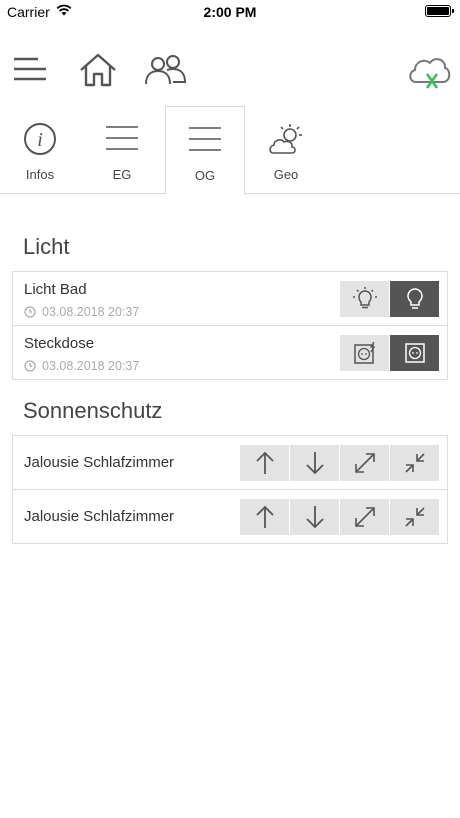 Image resolution: width=460 pixels, height=818 pixels. Describe the element at coordinates (40, 174) in the screenshot. I see `tab-label: Infos` at that location.